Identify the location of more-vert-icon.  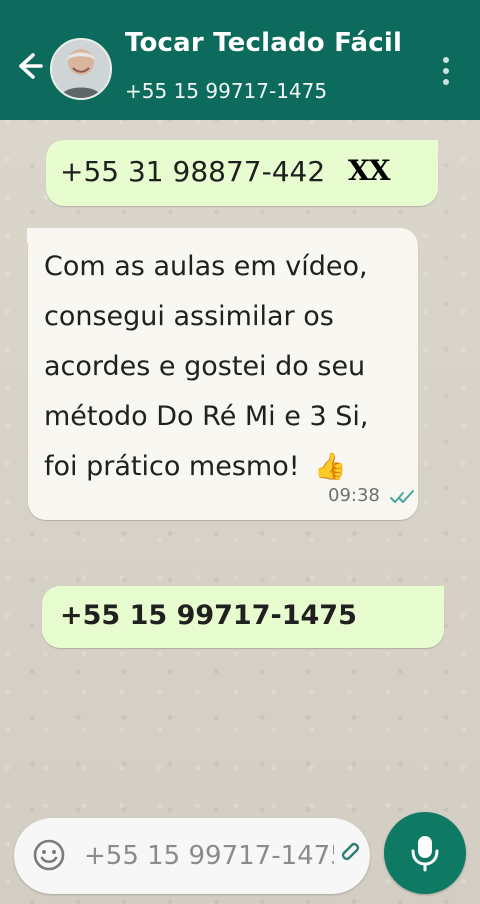
(446, 72).